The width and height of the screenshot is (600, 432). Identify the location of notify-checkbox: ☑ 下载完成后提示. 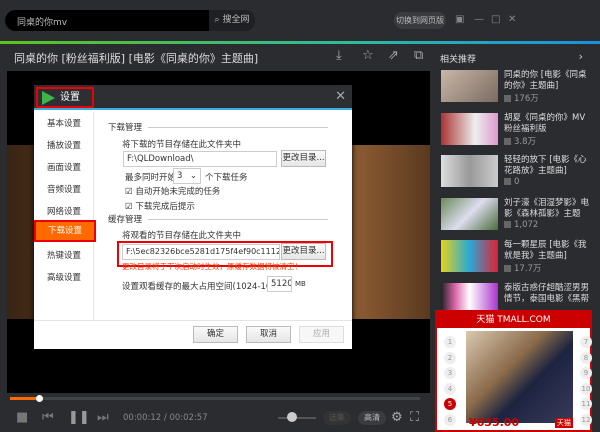
(160, 206).